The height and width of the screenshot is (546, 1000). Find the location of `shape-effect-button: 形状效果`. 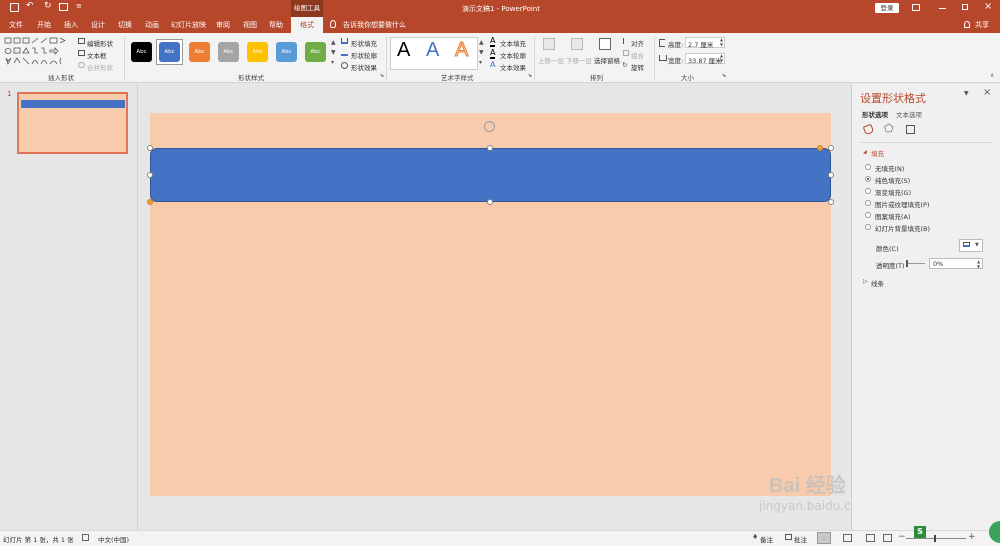

shape-effect-button: 形状效果 is located at coordinates (364, 67).